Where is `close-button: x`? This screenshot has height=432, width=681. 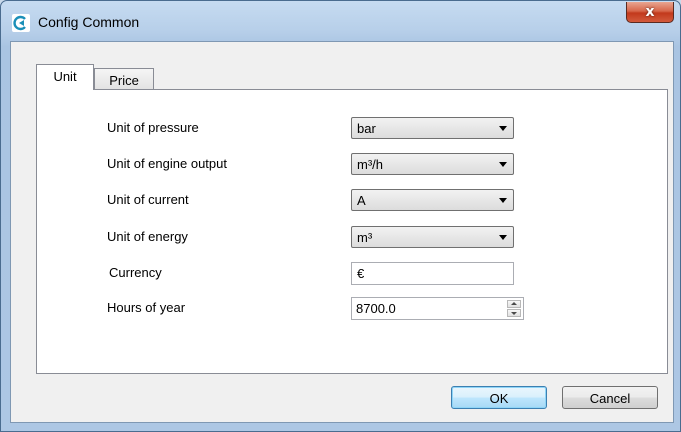
close-button: x is located at coordinates (650, 12).